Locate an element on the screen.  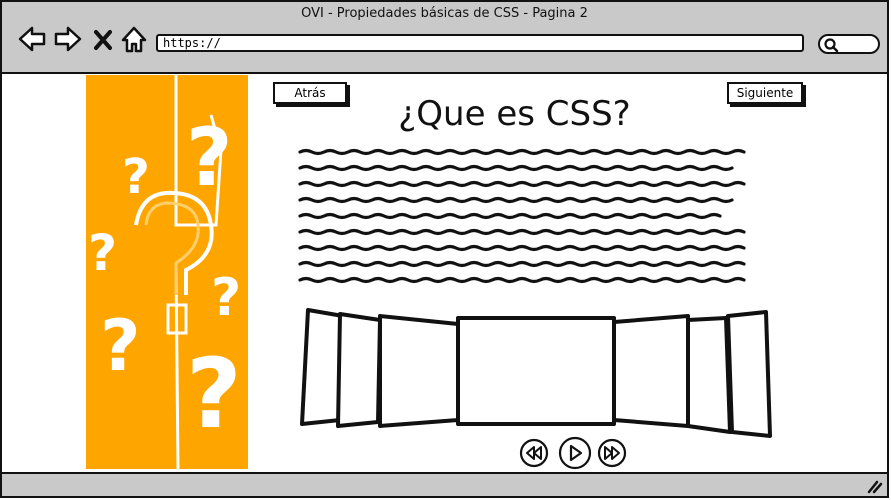
address-bar: https:// is located at coordinates (480, 43).